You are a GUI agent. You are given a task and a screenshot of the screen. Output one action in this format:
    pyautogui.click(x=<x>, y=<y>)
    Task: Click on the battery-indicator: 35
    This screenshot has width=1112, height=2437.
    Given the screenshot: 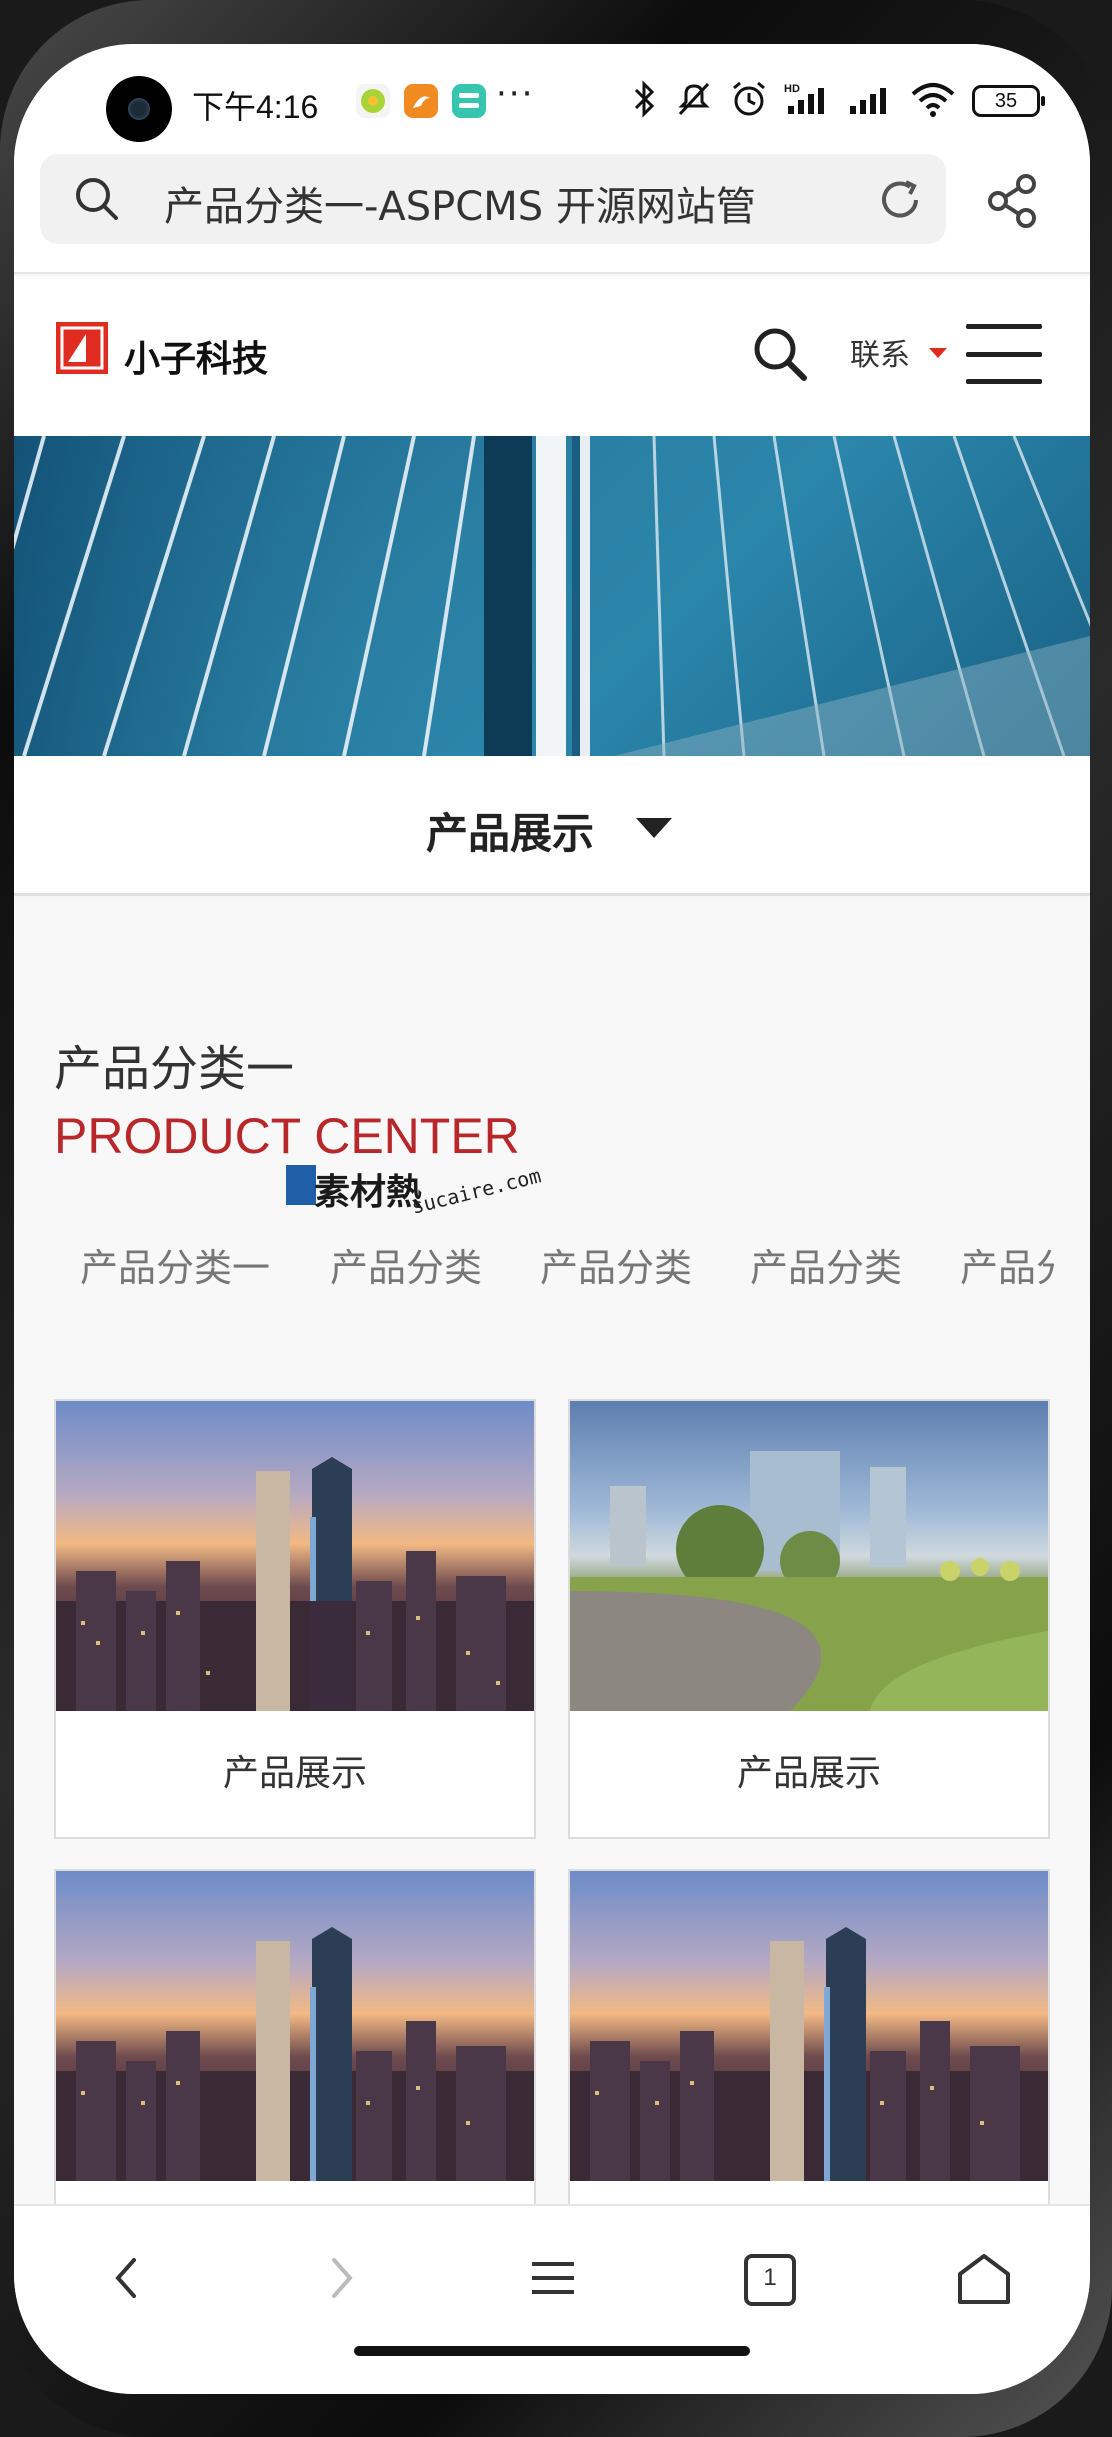 What is the action you would take?
    pyautogui.click(x=1008, y=101)
    